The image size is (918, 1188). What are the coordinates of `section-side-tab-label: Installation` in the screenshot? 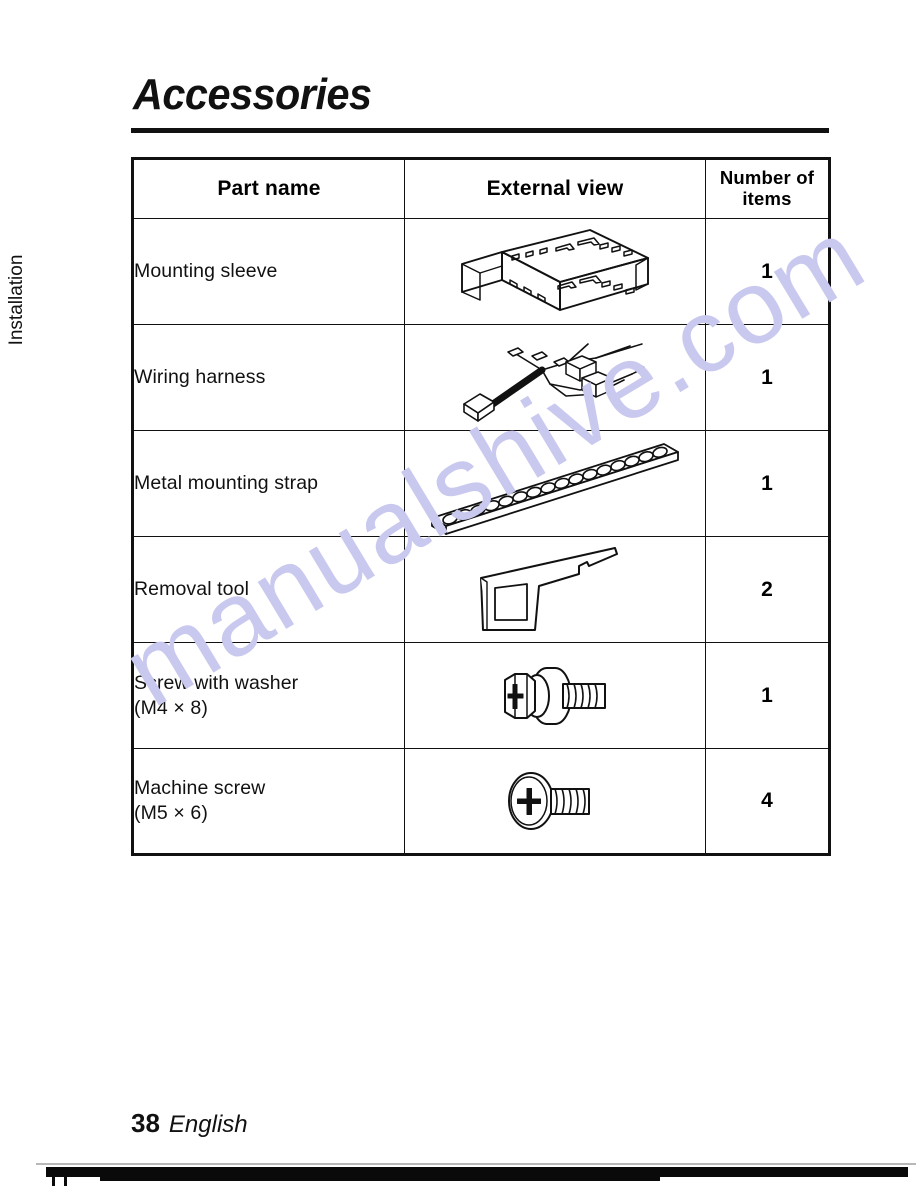 It's located at (16, 300).